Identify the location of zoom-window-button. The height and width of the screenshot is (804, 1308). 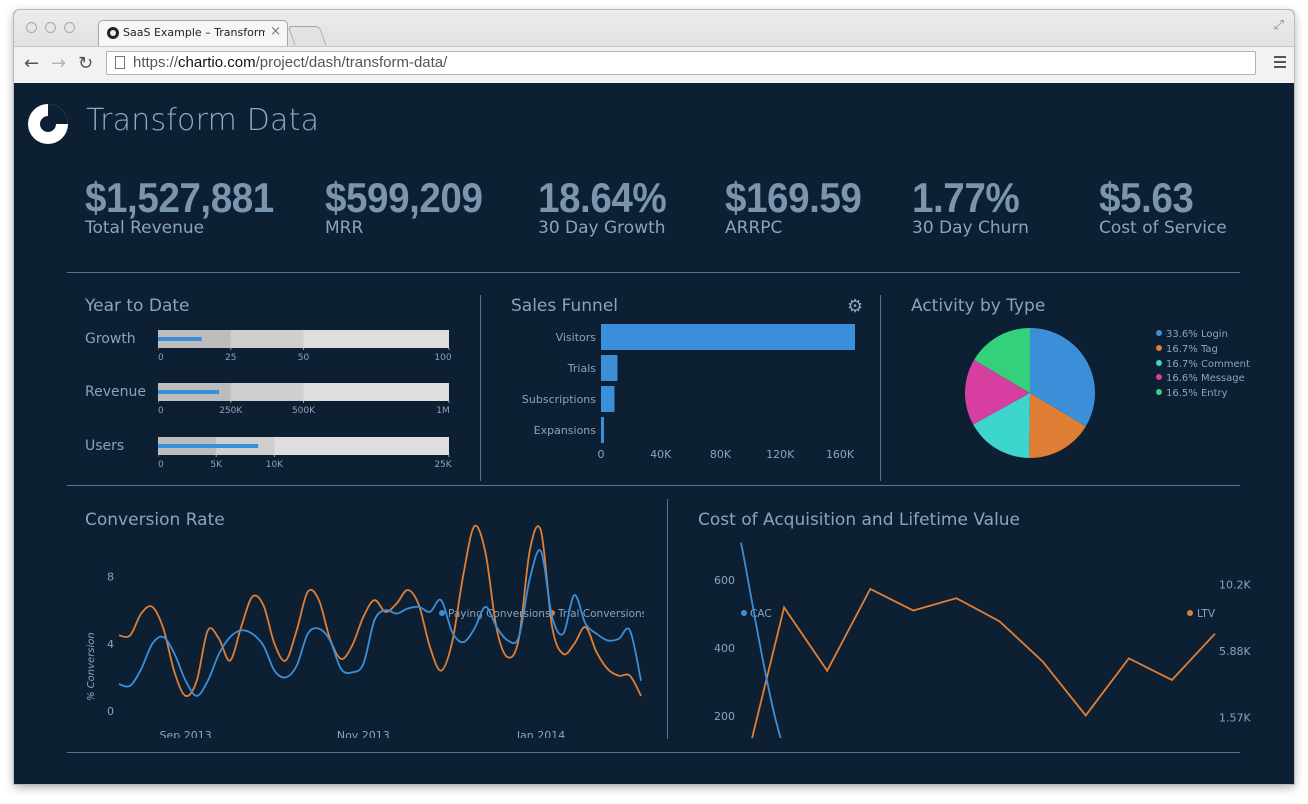
(69, 27).